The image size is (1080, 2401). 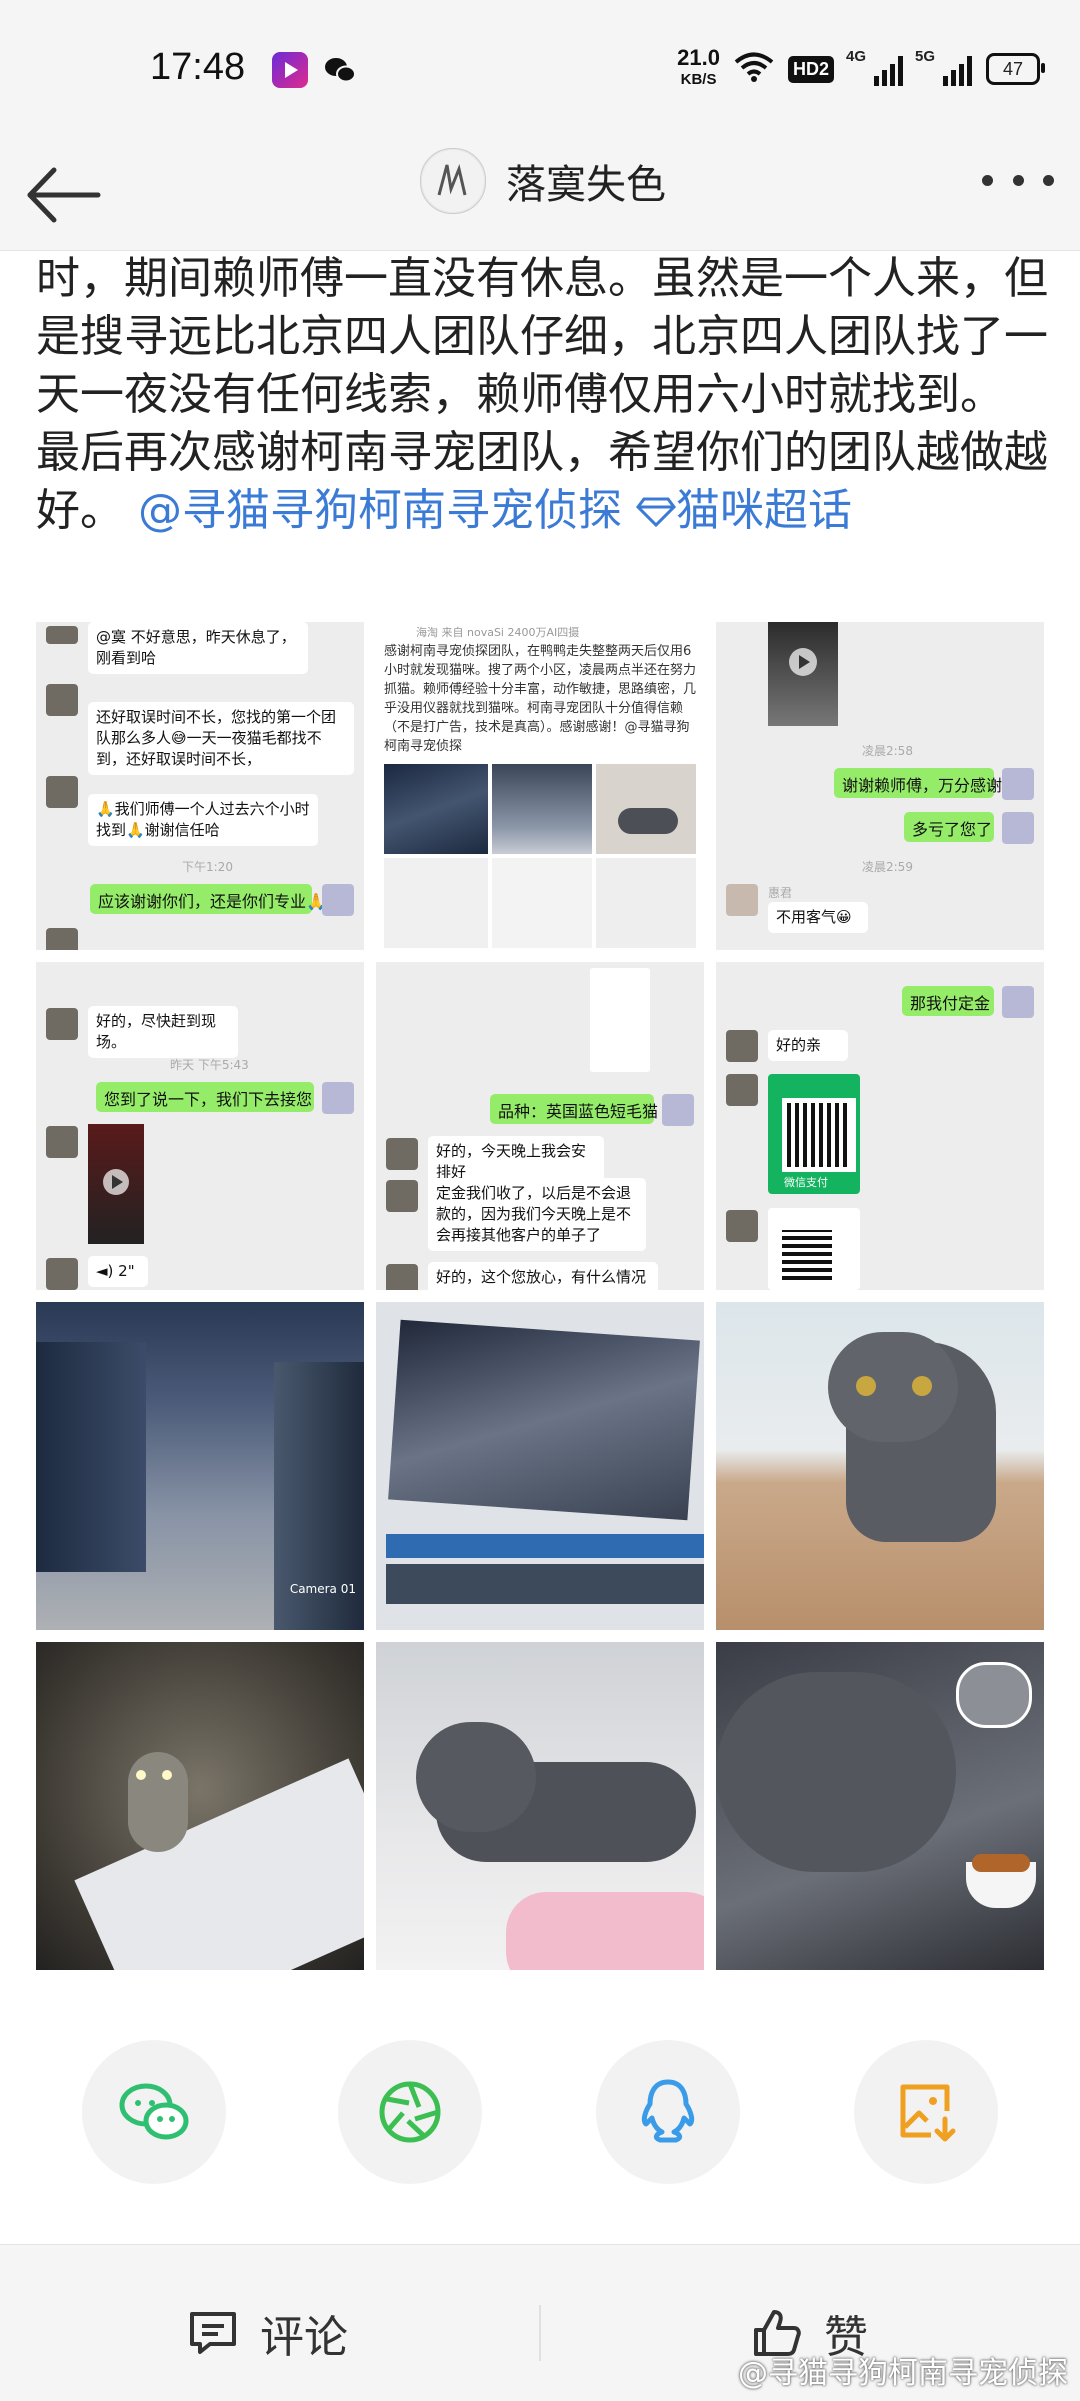 I want to click on diamond-icon, so click(x=656, y=512).